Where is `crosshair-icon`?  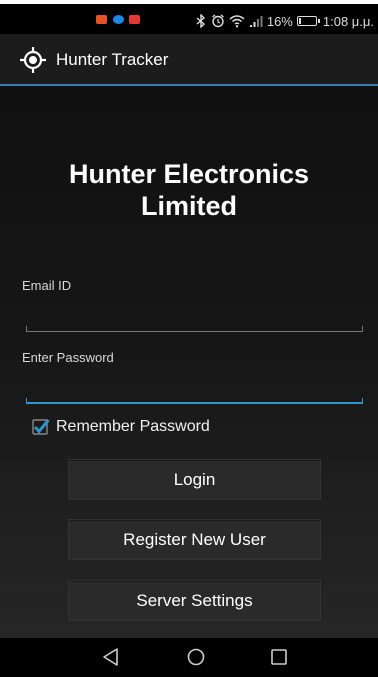
crosshair-icon is located at coordinates (33, 60).